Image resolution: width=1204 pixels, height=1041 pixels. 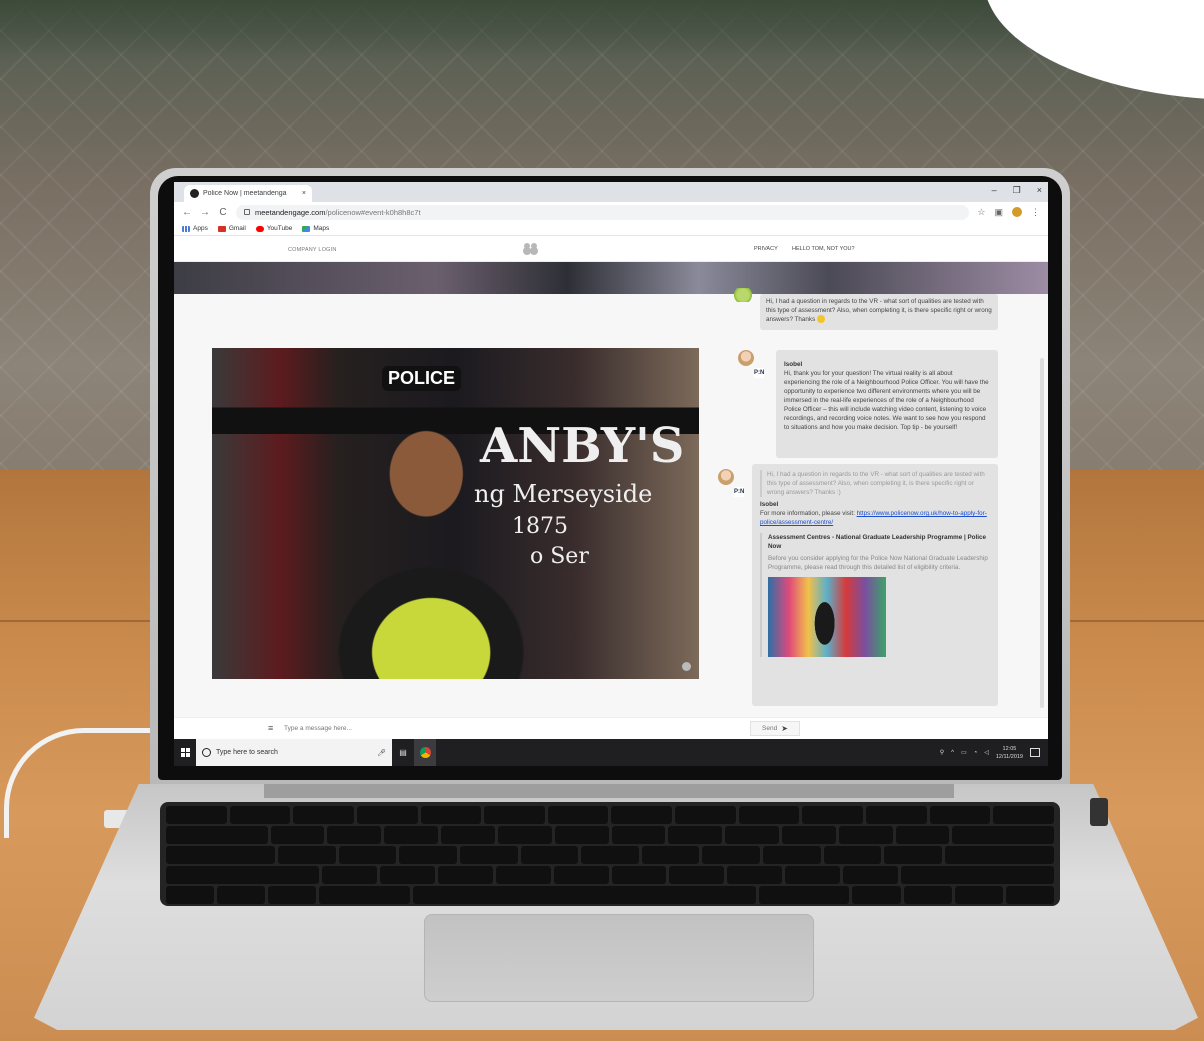 What do you see at coordinates (373, 212) in the screenshot?
I see `url-path: /policenow#event-k0h8h8c7t` at bounding box center [373, 212].